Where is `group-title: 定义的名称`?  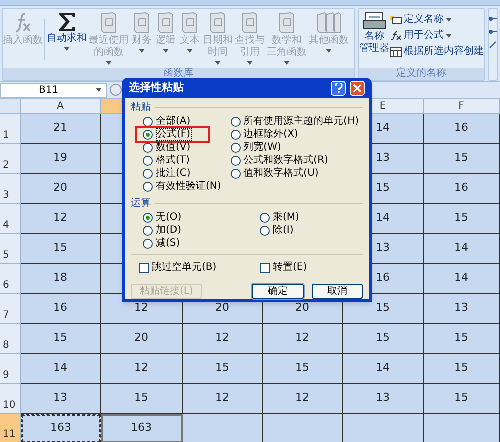
group-title: 定义的名称 is located at coordinates (421, 74).